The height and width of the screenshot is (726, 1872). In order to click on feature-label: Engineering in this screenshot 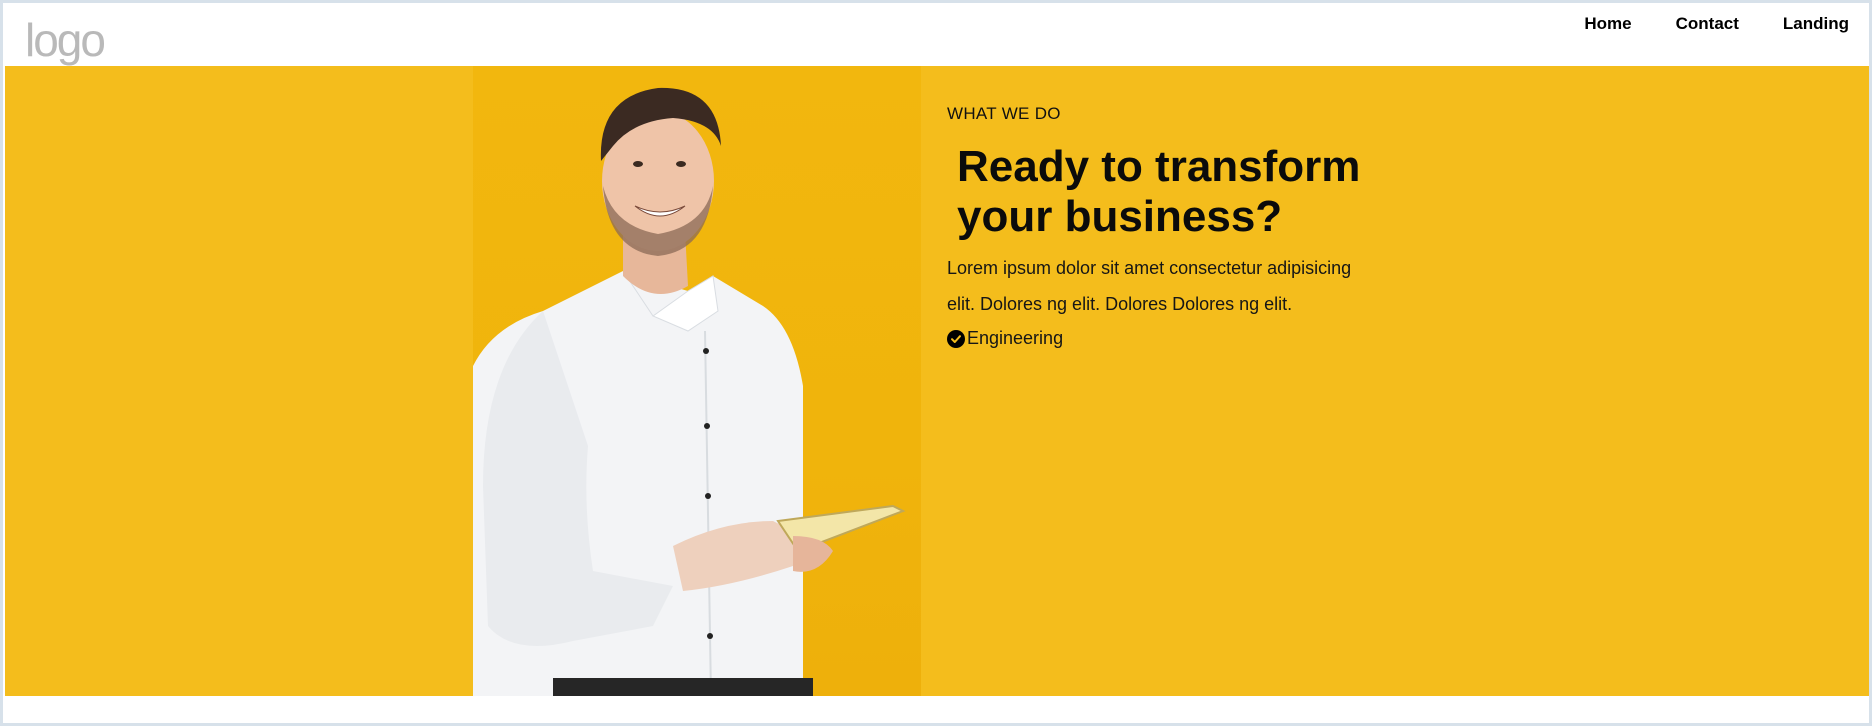, I will do `click(1015, 338)`.